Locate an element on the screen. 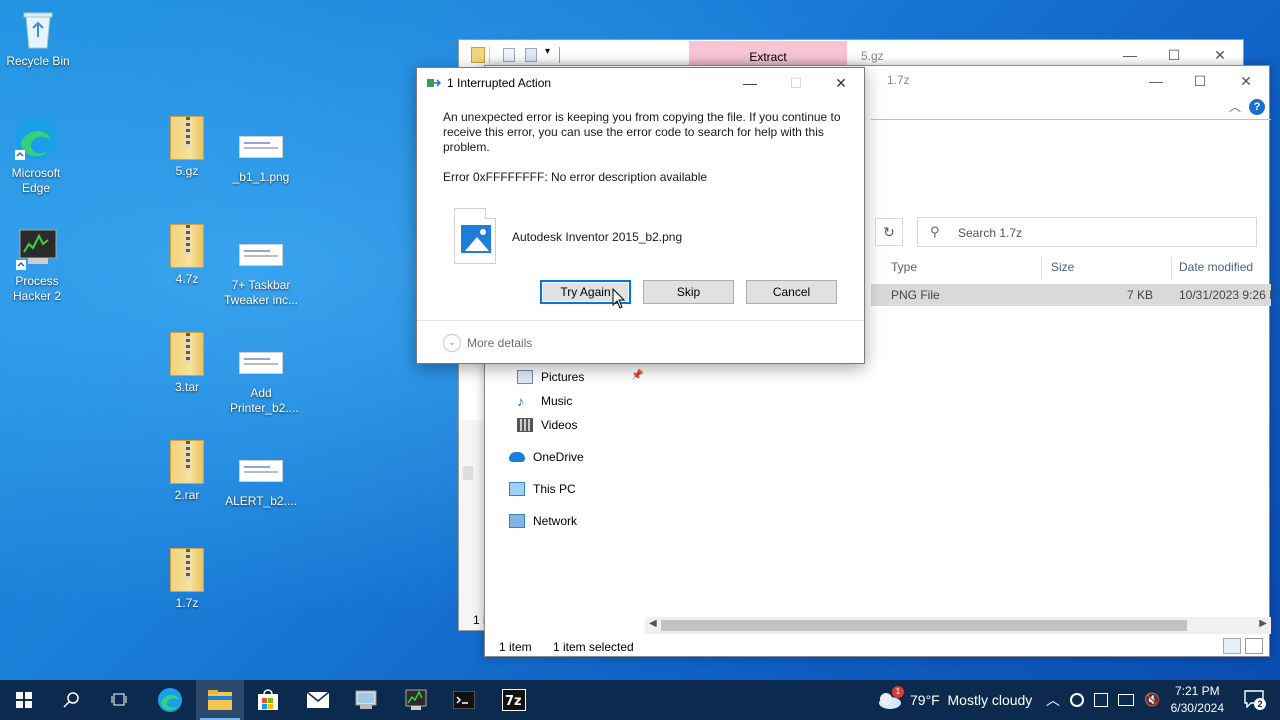 This screenshot has height=720, width=1280. column-header-size: Size is located at coordinates (1062, 267).